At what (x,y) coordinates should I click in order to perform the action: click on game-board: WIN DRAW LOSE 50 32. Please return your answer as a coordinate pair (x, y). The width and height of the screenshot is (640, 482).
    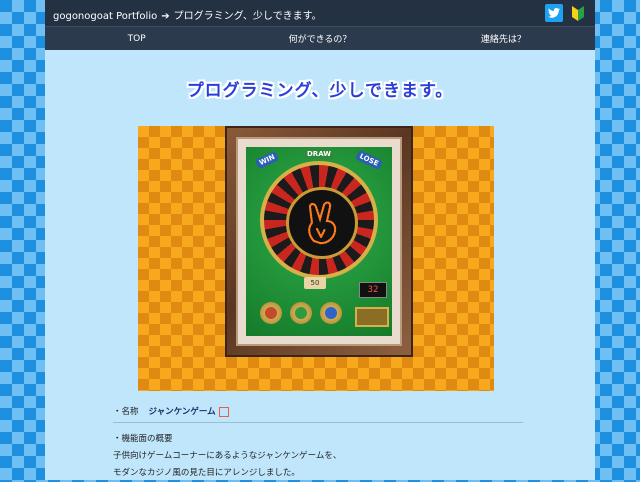
    Looking at the image, I should click on (319, 241).